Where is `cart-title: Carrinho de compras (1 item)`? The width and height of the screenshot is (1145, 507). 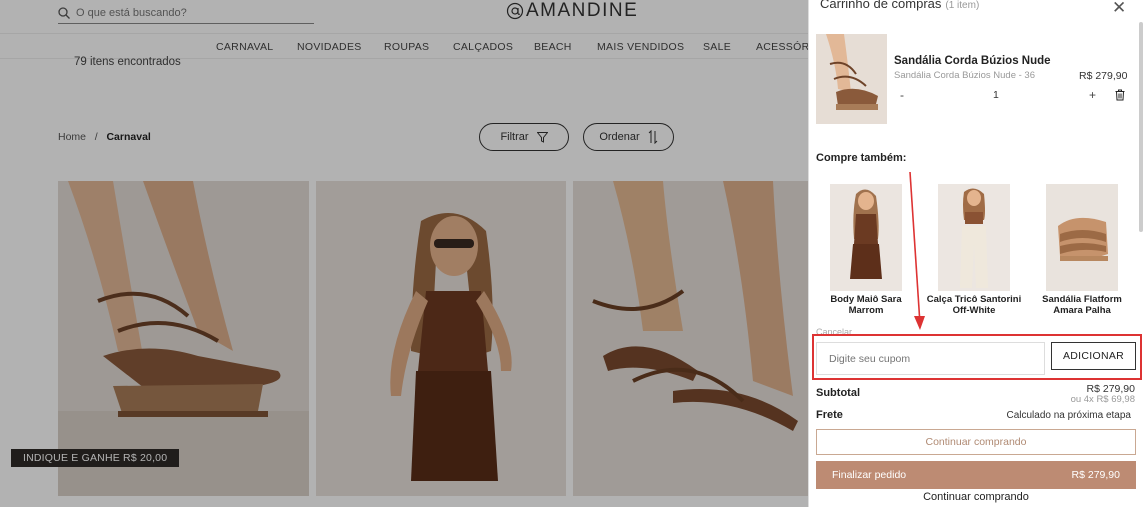
cart-title: Carrinho de compras (1 item) is located at coordinates (899, 5).